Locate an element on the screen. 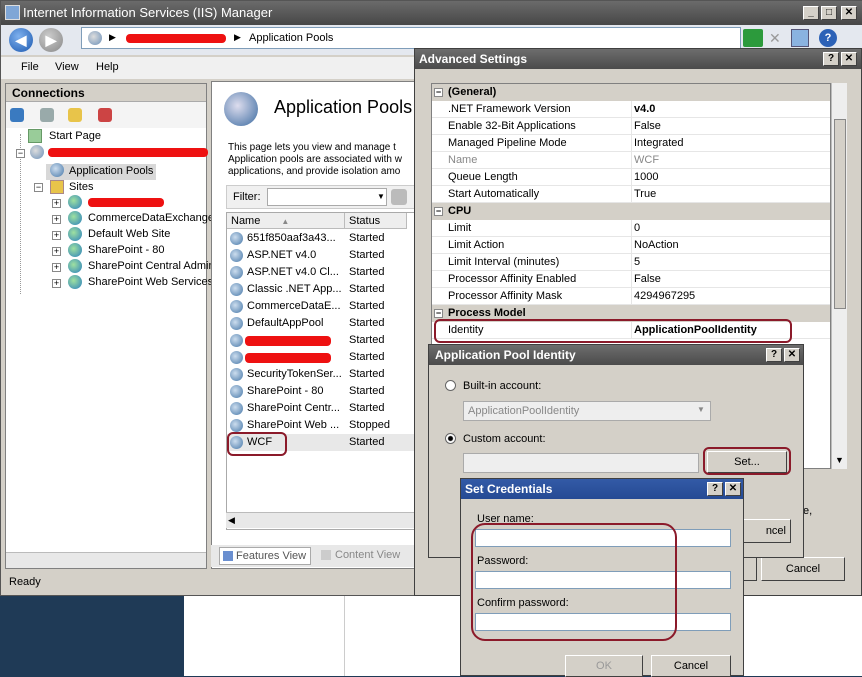 The image size is (862, 677). home-icon is located at coordinates (800, 38).